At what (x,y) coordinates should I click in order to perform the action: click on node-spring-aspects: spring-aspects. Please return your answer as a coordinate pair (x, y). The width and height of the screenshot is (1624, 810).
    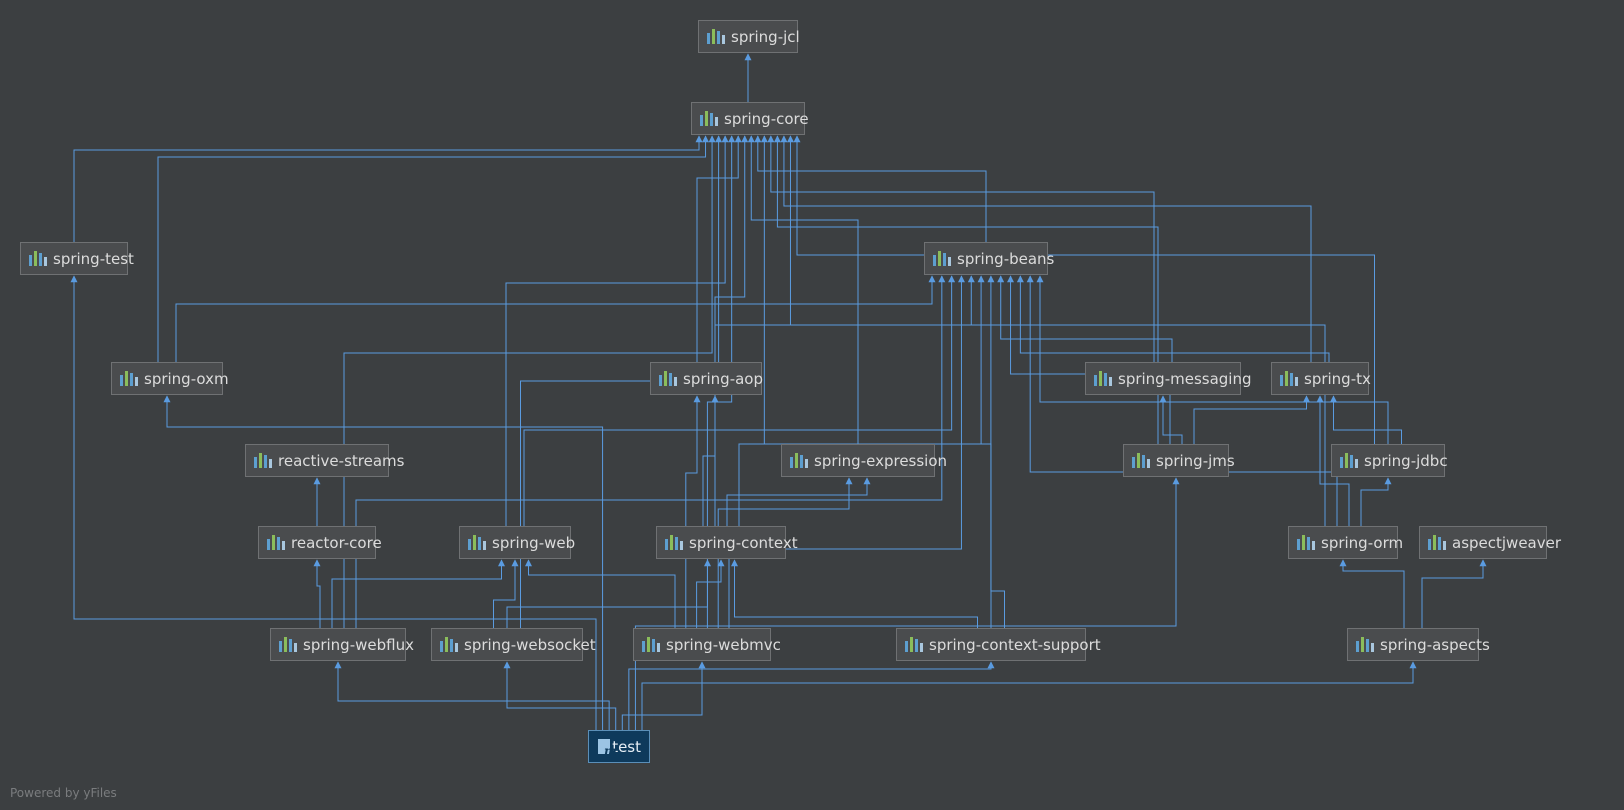
    Looking at the image, I should click on (1418, 644).